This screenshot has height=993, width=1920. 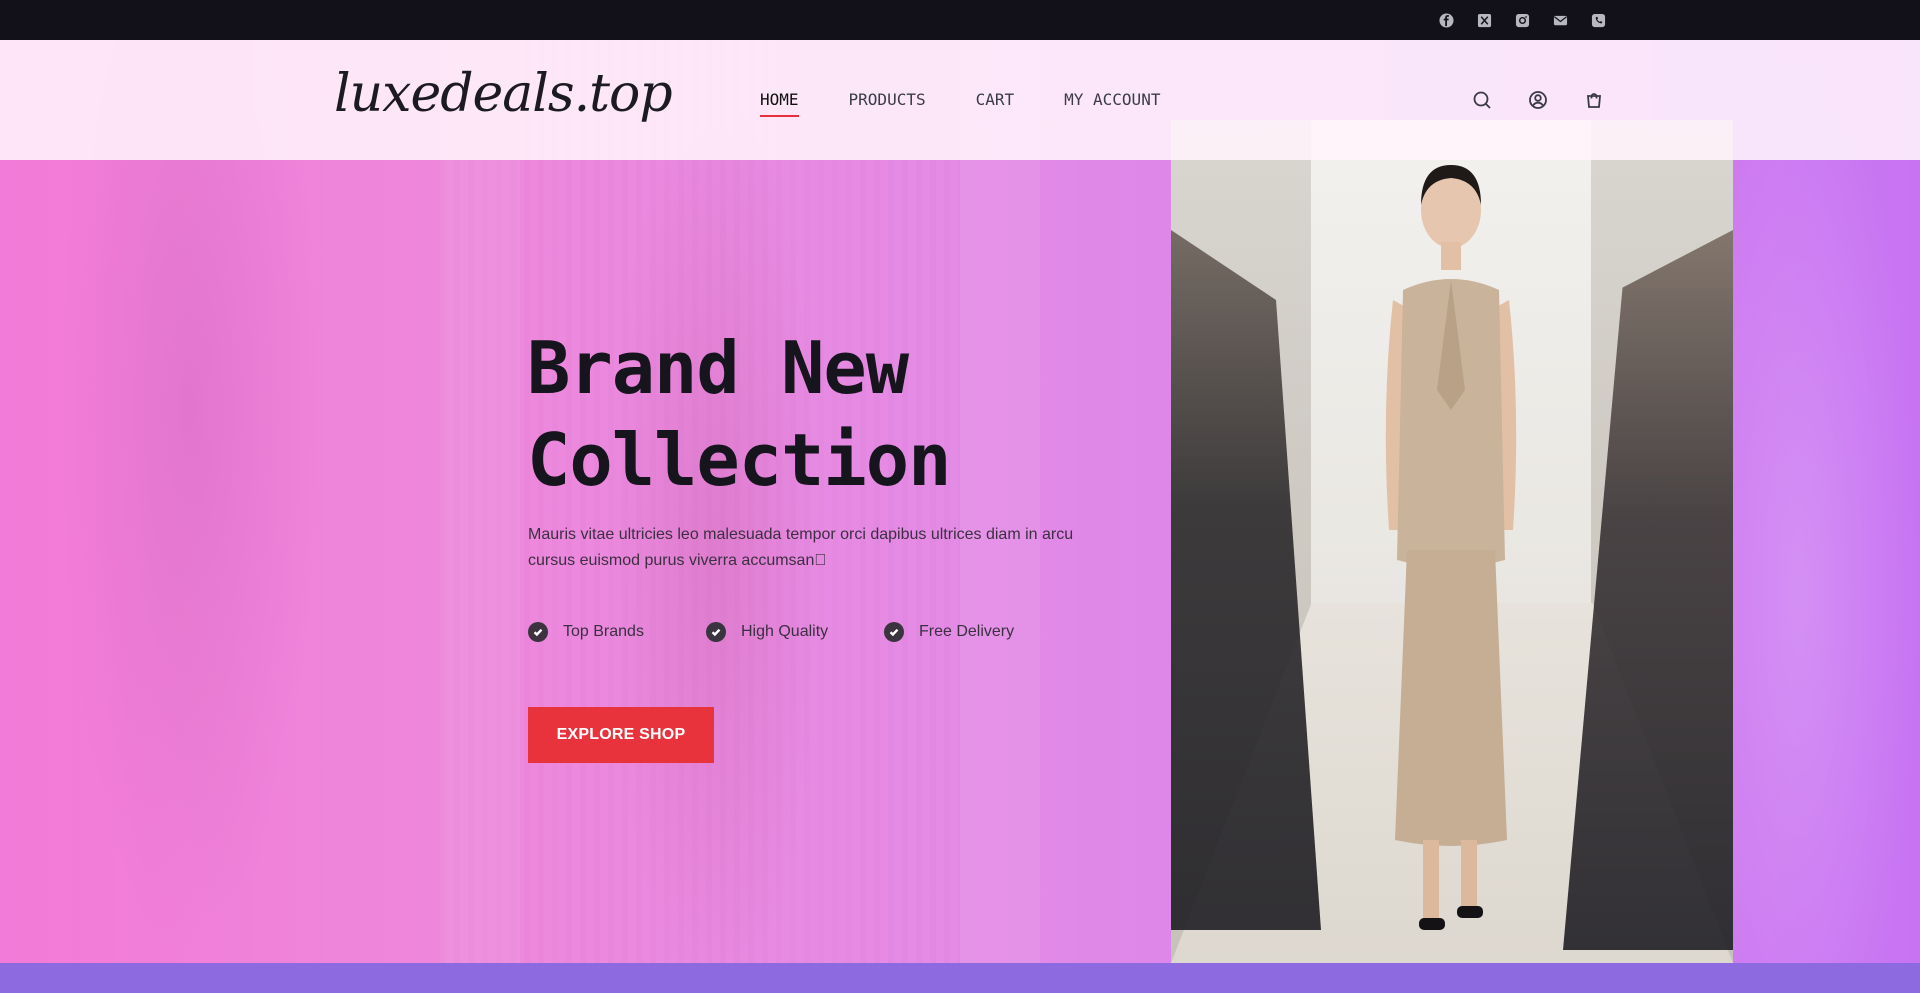 I want to click on header-actions, so click(x=1538, y=102).